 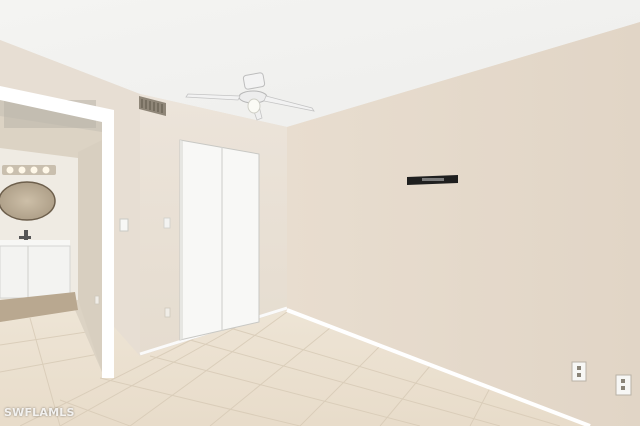 What do you see at coordinates (124, 225) in the screenshot?
I see `light-switch-icon` at bounding box center [124, 225].